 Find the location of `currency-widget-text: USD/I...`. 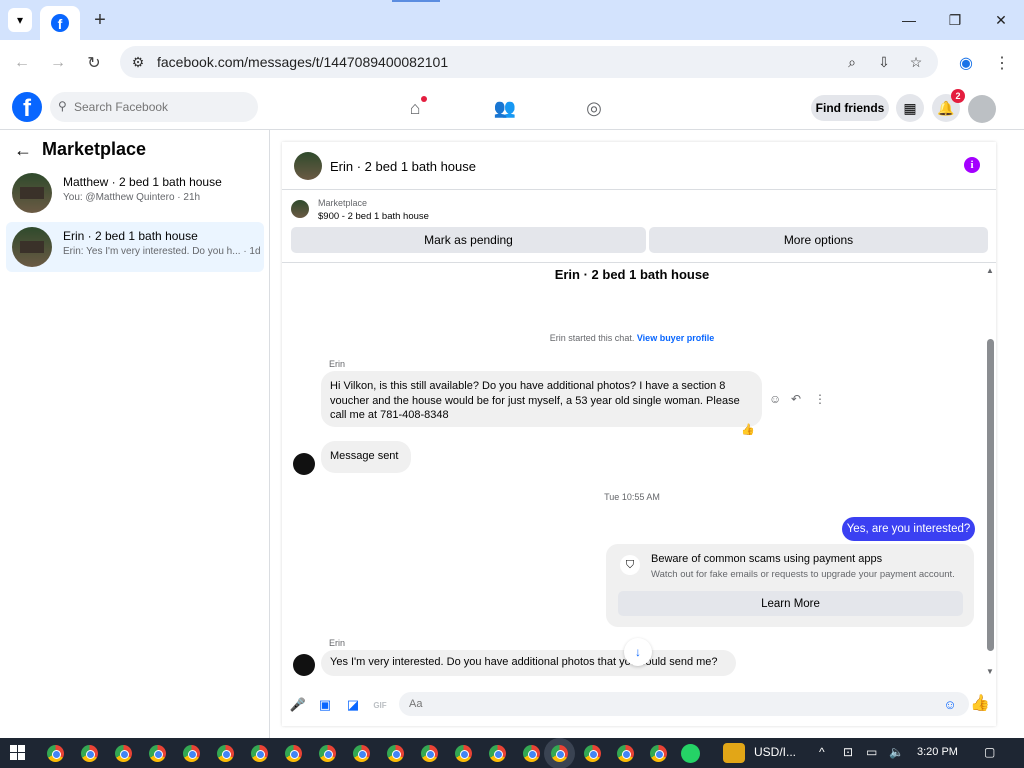

currency-widget-text: USD/I... is located at coordinates (775, 752).